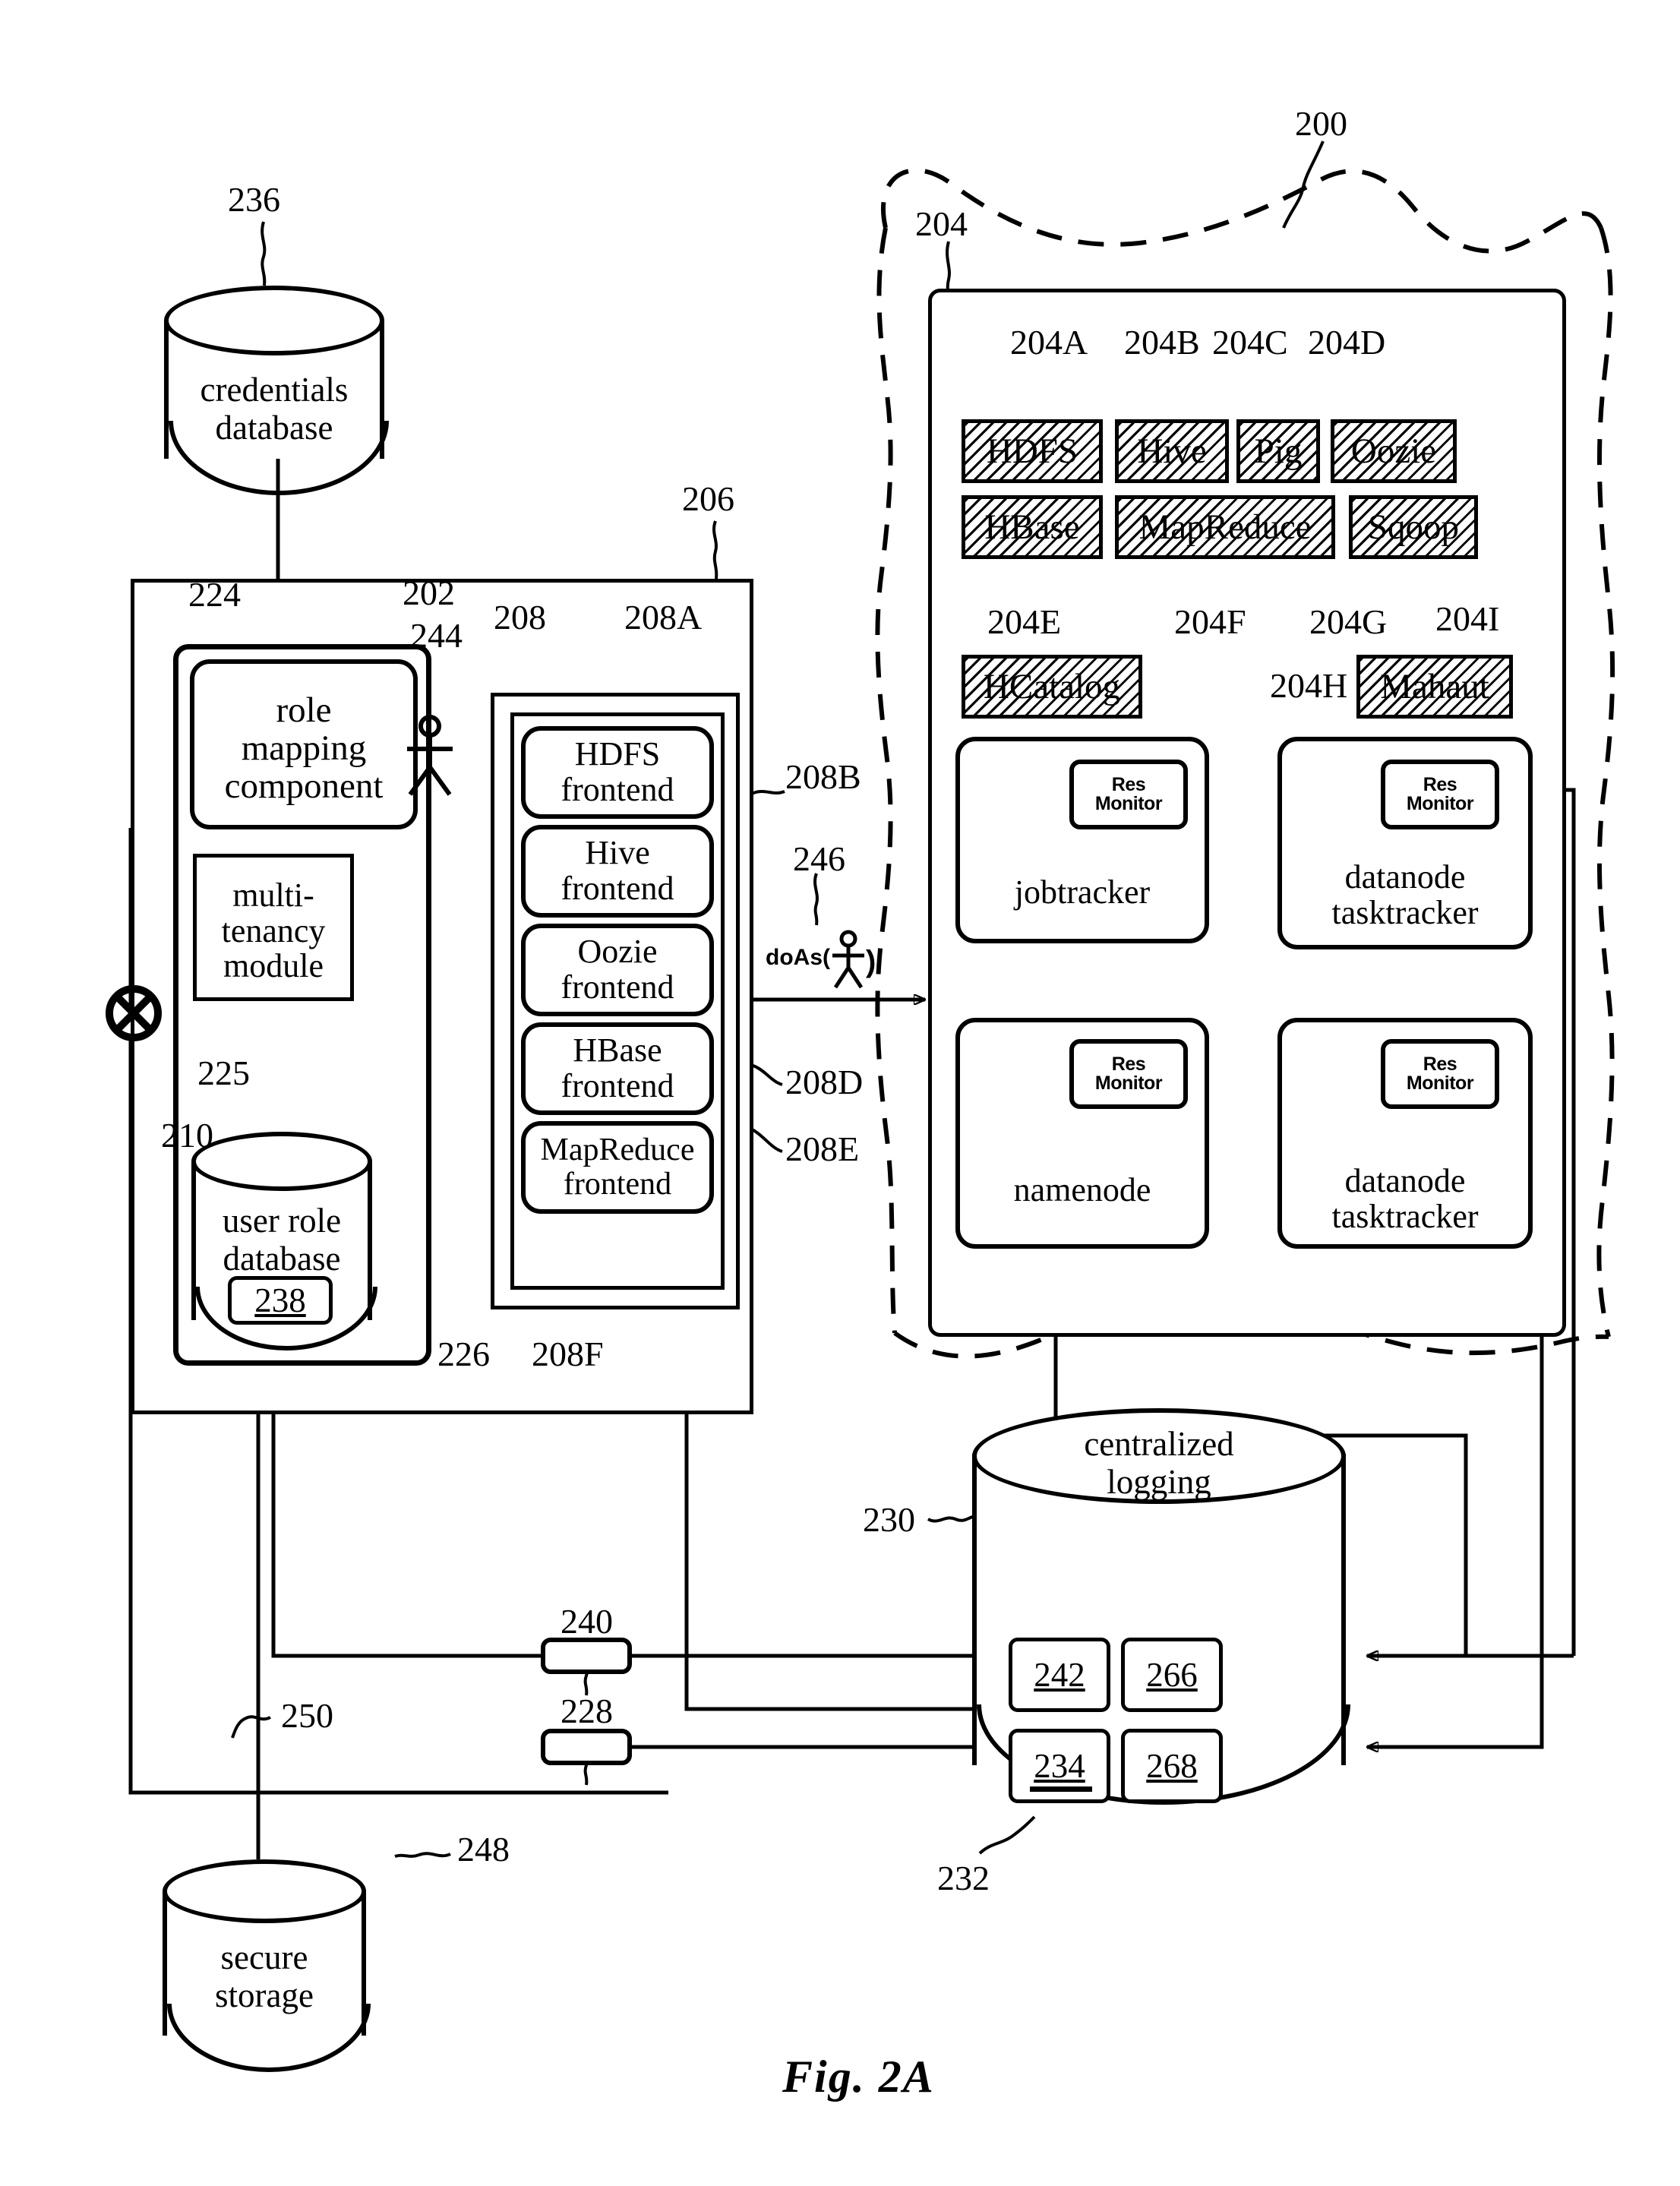 Image resolution: width=1680 pixels, height=2186 pixels. What do you see at coordinates (484, 1850) in the screenshot?
I see `ref-248: 248` at bounding box center [484, 1850].